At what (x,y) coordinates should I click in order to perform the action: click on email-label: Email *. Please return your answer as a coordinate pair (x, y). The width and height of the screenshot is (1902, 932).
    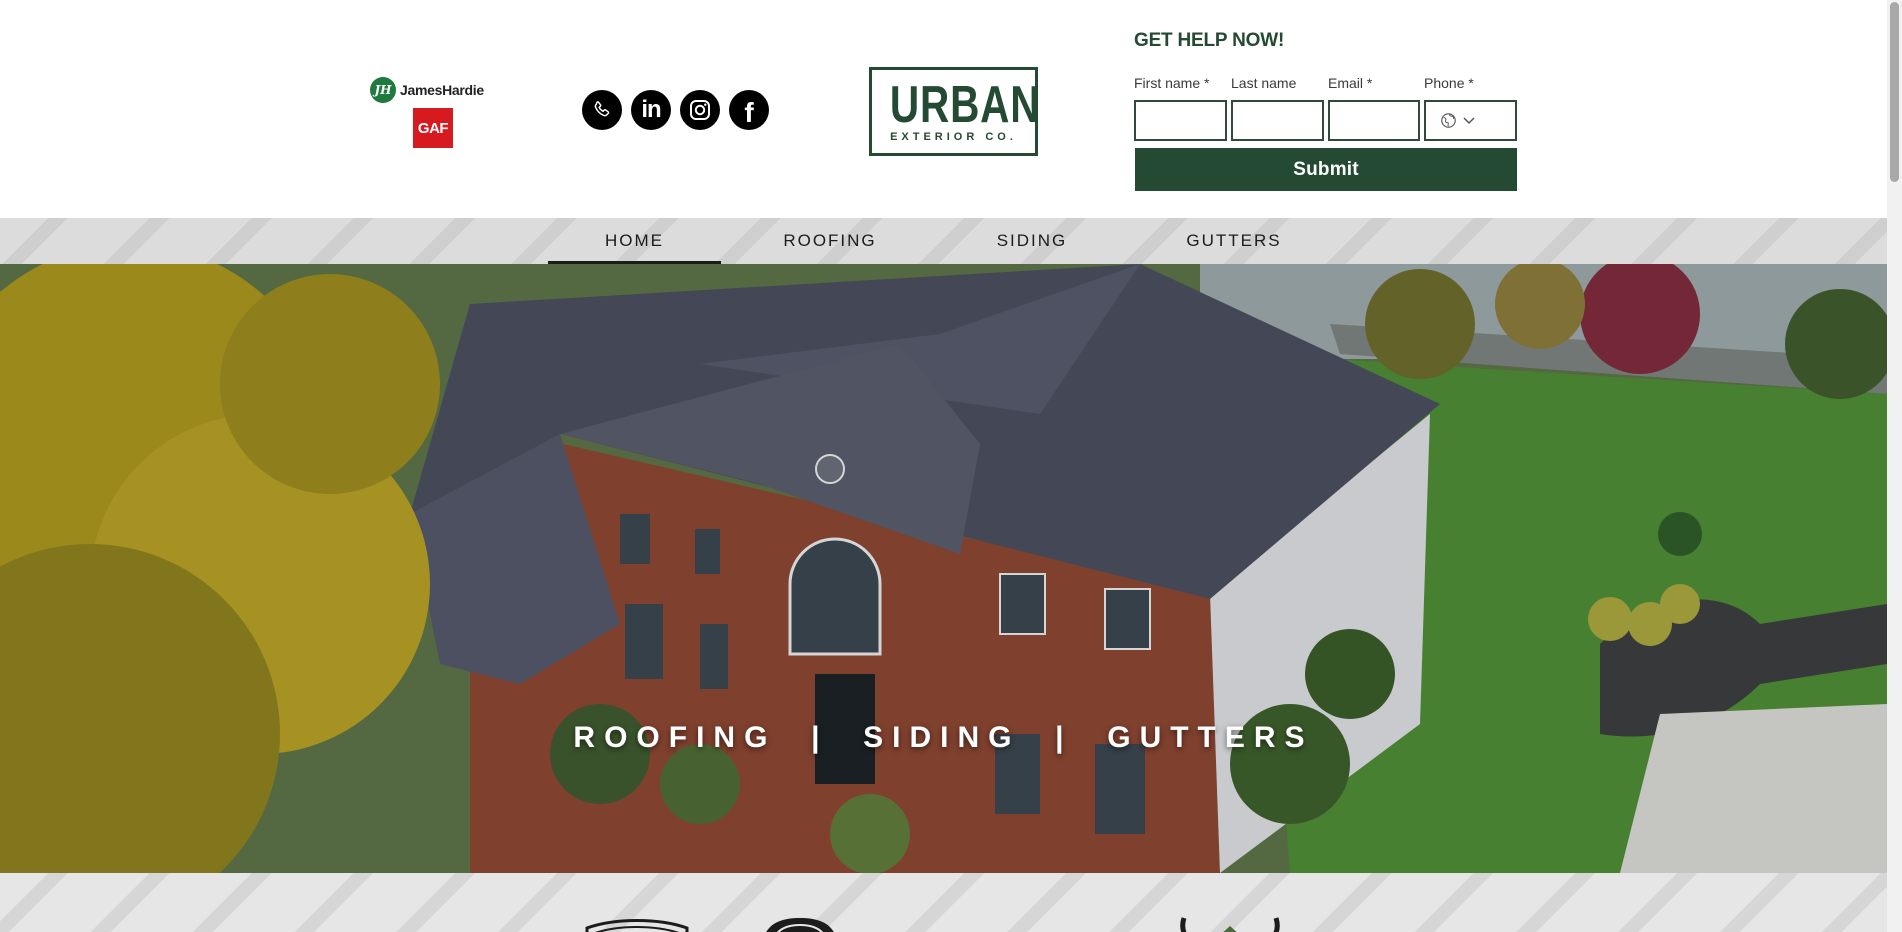
    Looking at the image, I should click on (1350, 83).